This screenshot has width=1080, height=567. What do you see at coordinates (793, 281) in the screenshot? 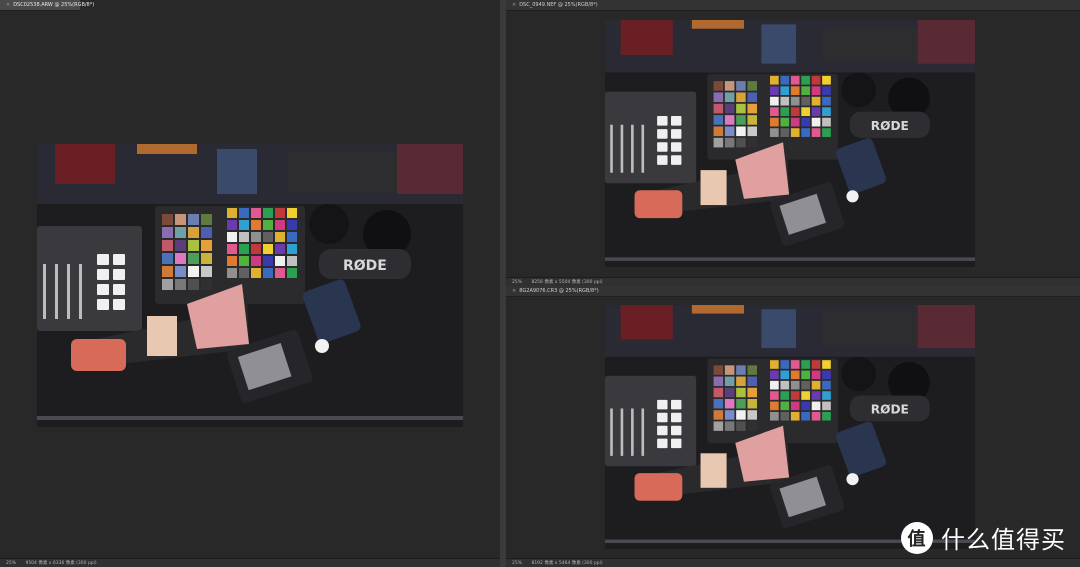
I see `status-bar: 25% 8256 像素 x 5504 像素 (300 ppi)` at bounding box center [793, 281].